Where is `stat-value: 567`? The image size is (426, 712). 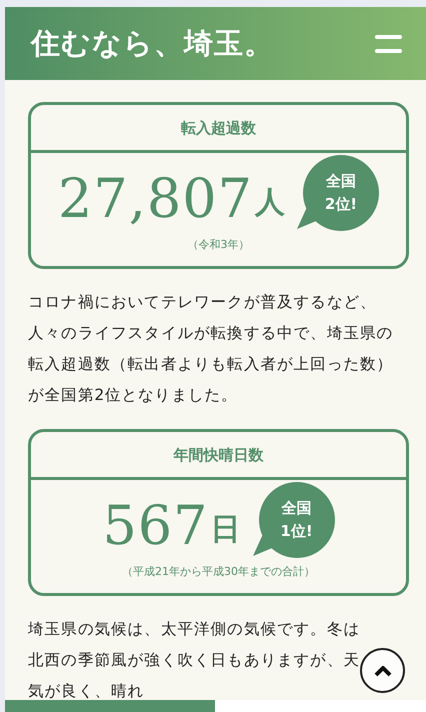
stat-value: 567 is located at coordinates (155, 525).